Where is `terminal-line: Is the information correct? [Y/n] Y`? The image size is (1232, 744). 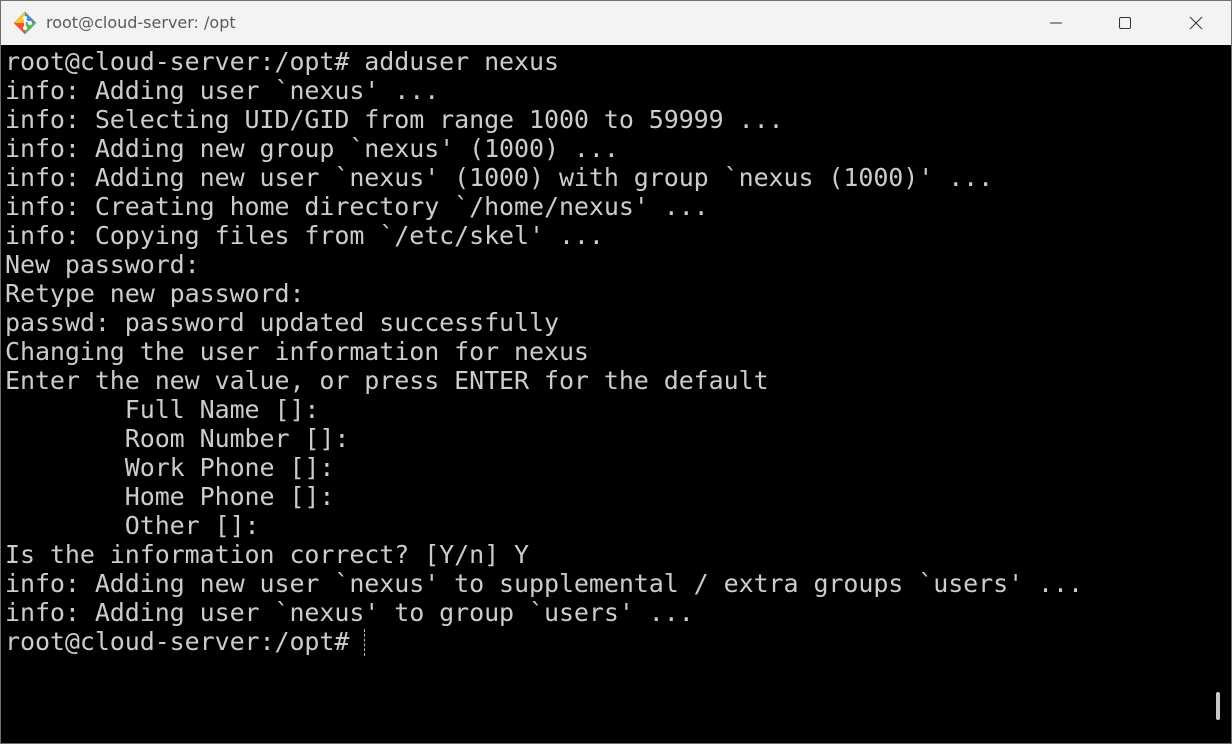 terminal-line: Is the information correct? [Y/n] Y is located at coordinates (267, 554).